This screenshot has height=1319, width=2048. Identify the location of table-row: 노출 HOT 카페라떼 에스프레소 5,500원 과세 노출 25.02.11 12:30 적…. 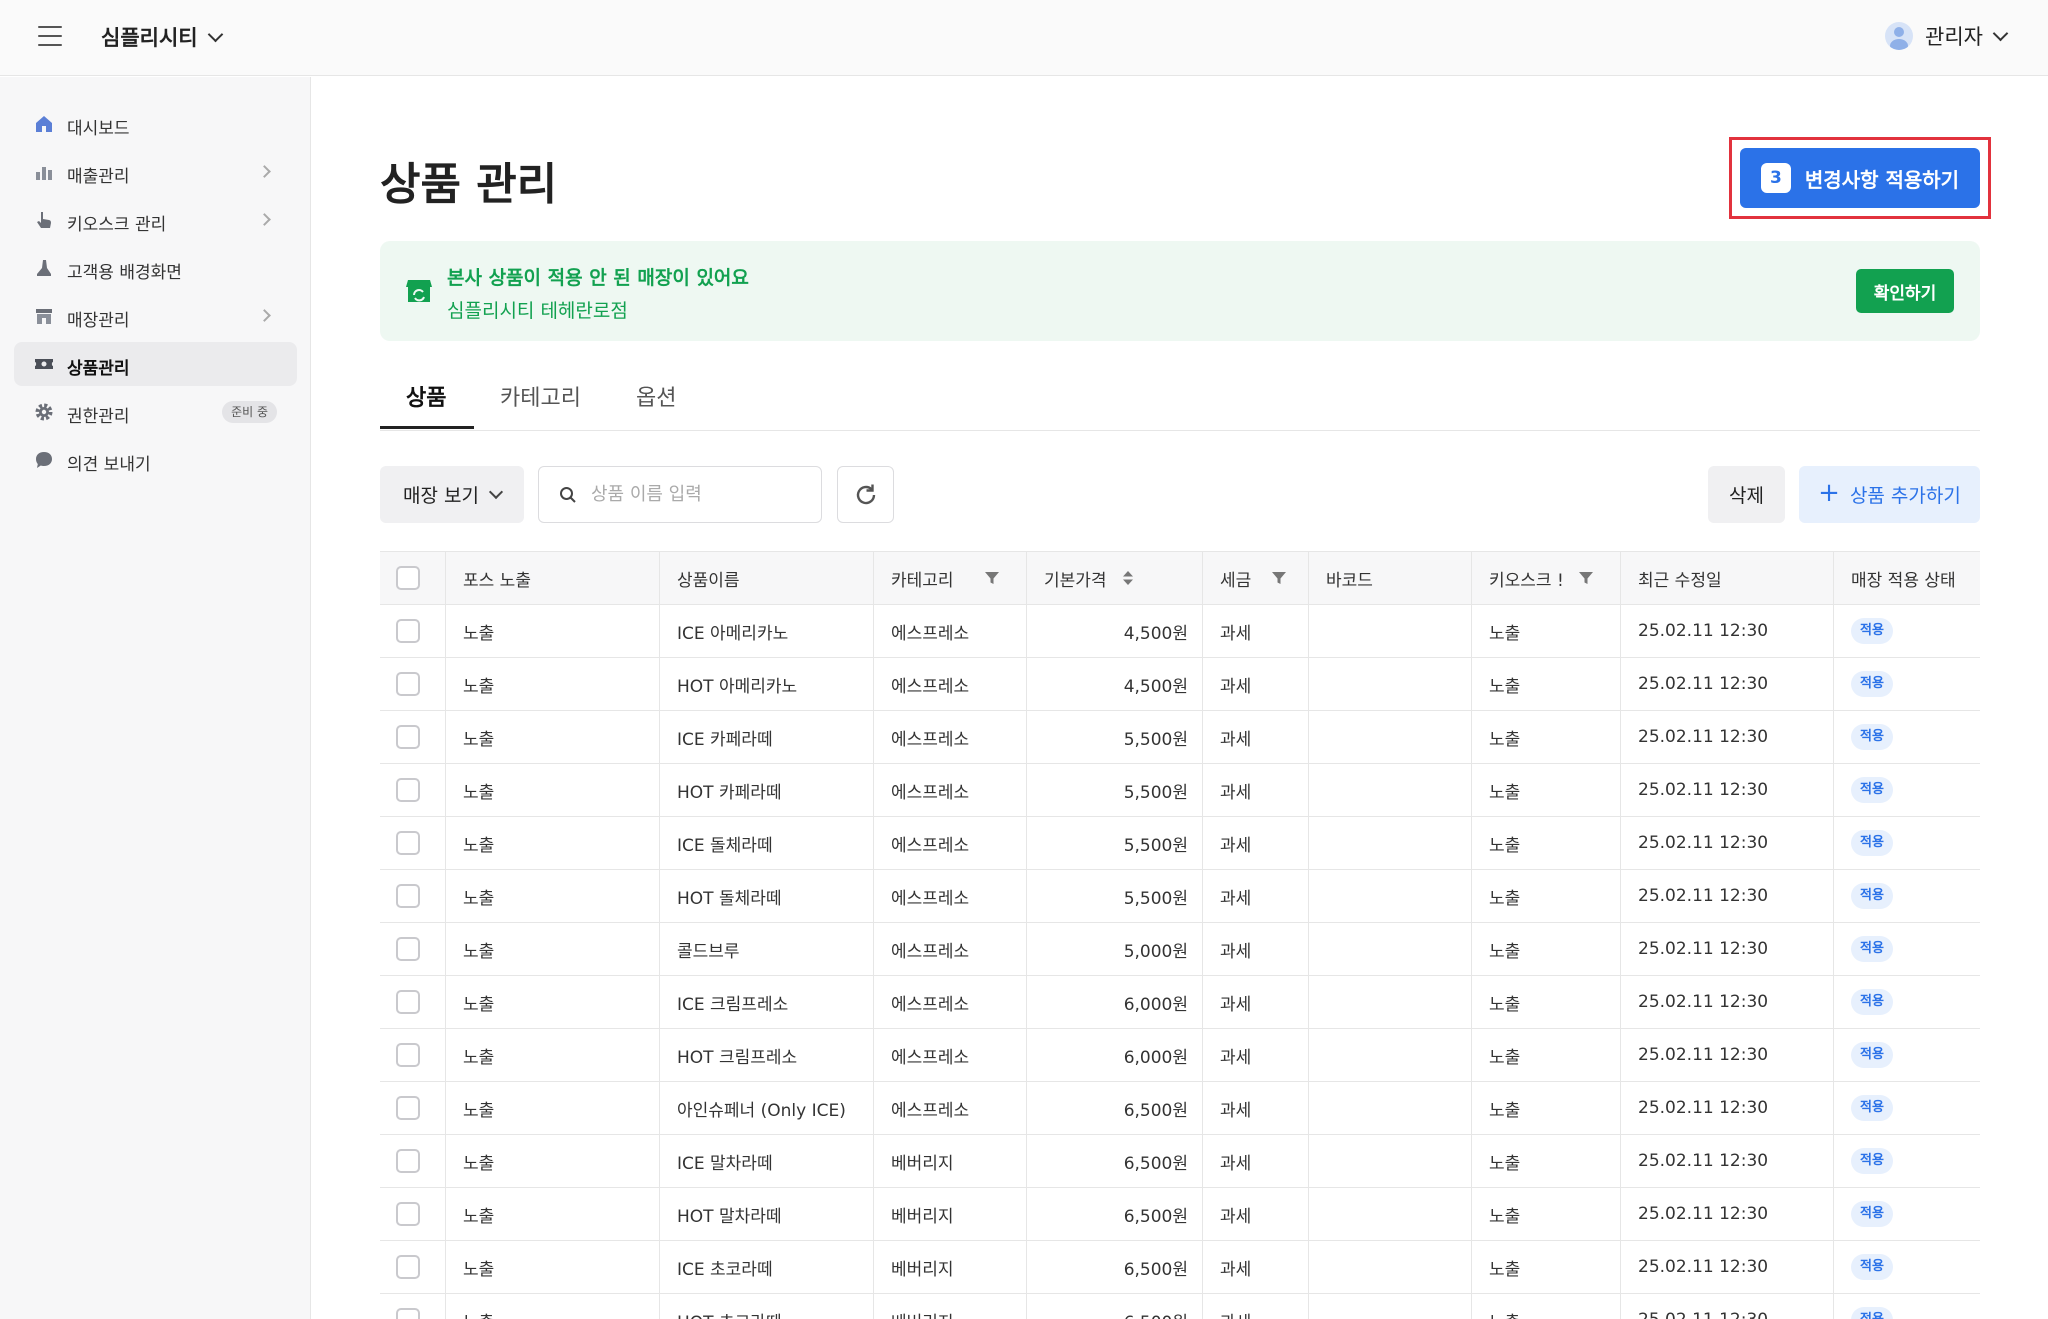
(1180, 790).